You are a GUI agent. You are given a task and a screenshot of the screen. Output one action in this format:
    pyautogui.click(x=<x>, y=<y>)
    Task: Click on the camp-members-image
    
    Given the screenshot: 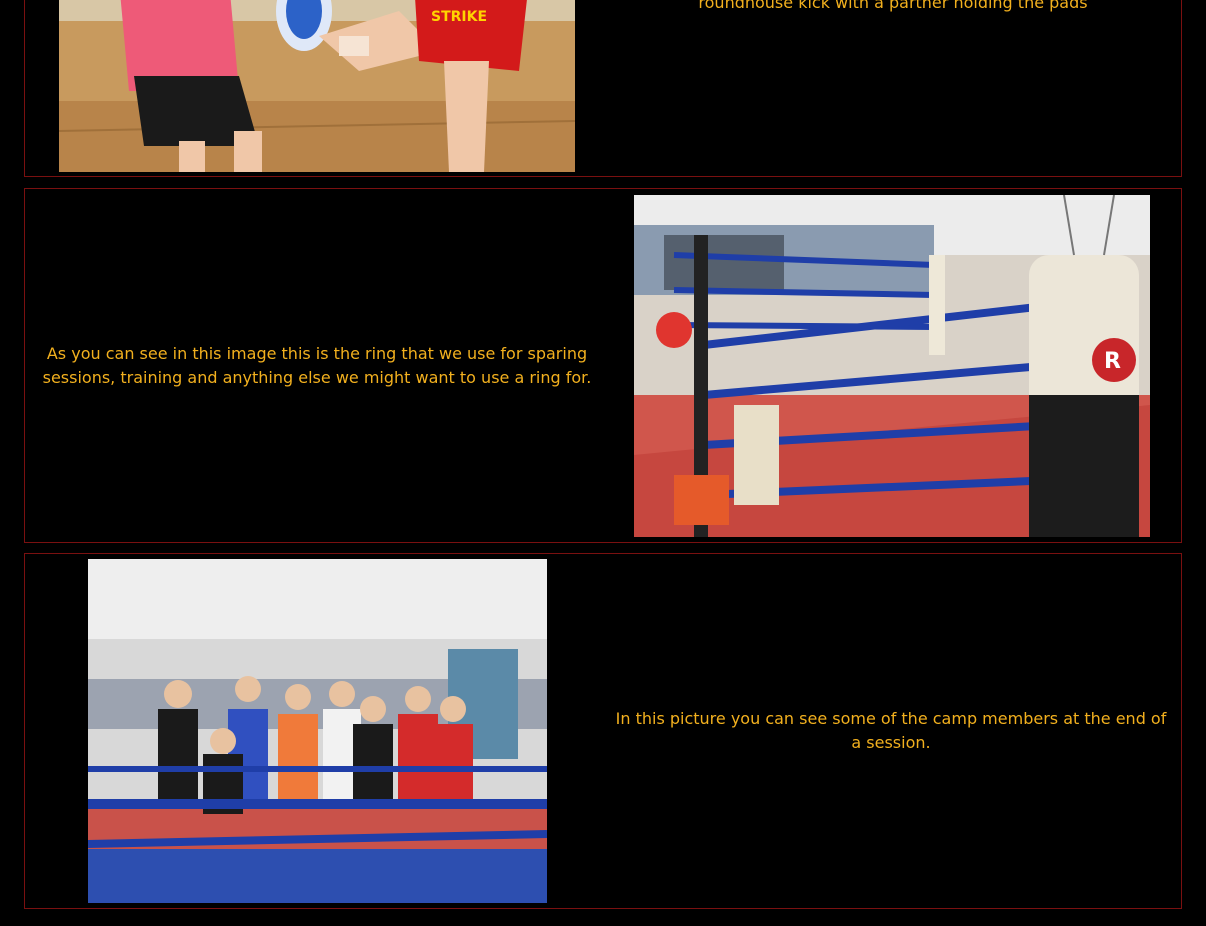 What is the action you would take?
    pyautogui.click(x=317, y=731)
    